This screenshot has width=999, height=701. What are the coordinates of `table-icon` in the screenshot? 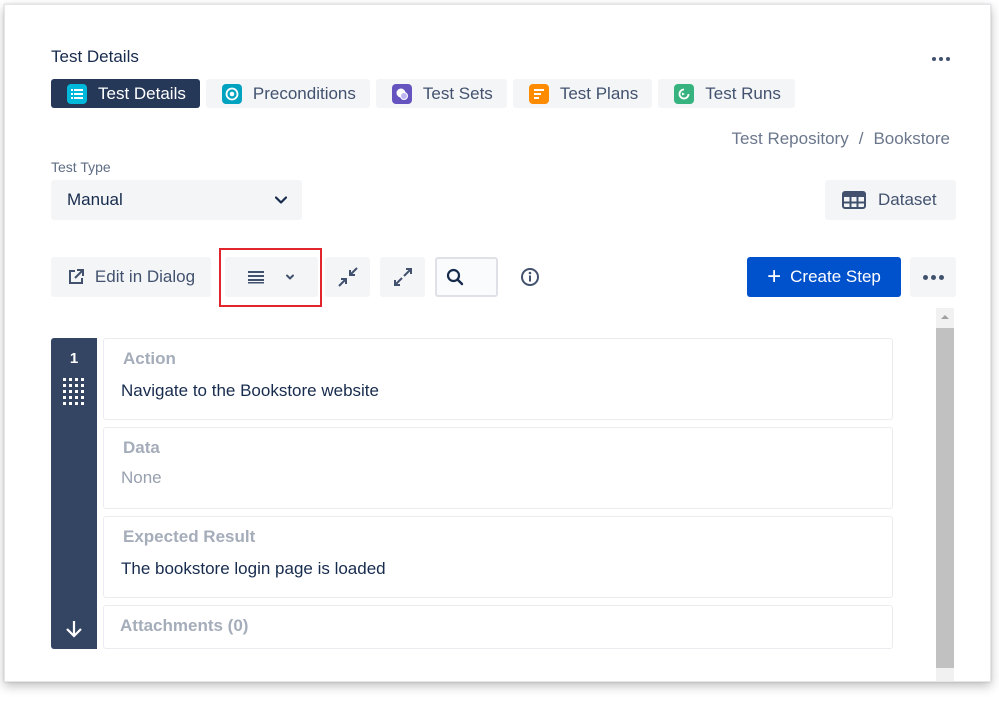 It's located at (854, 200).